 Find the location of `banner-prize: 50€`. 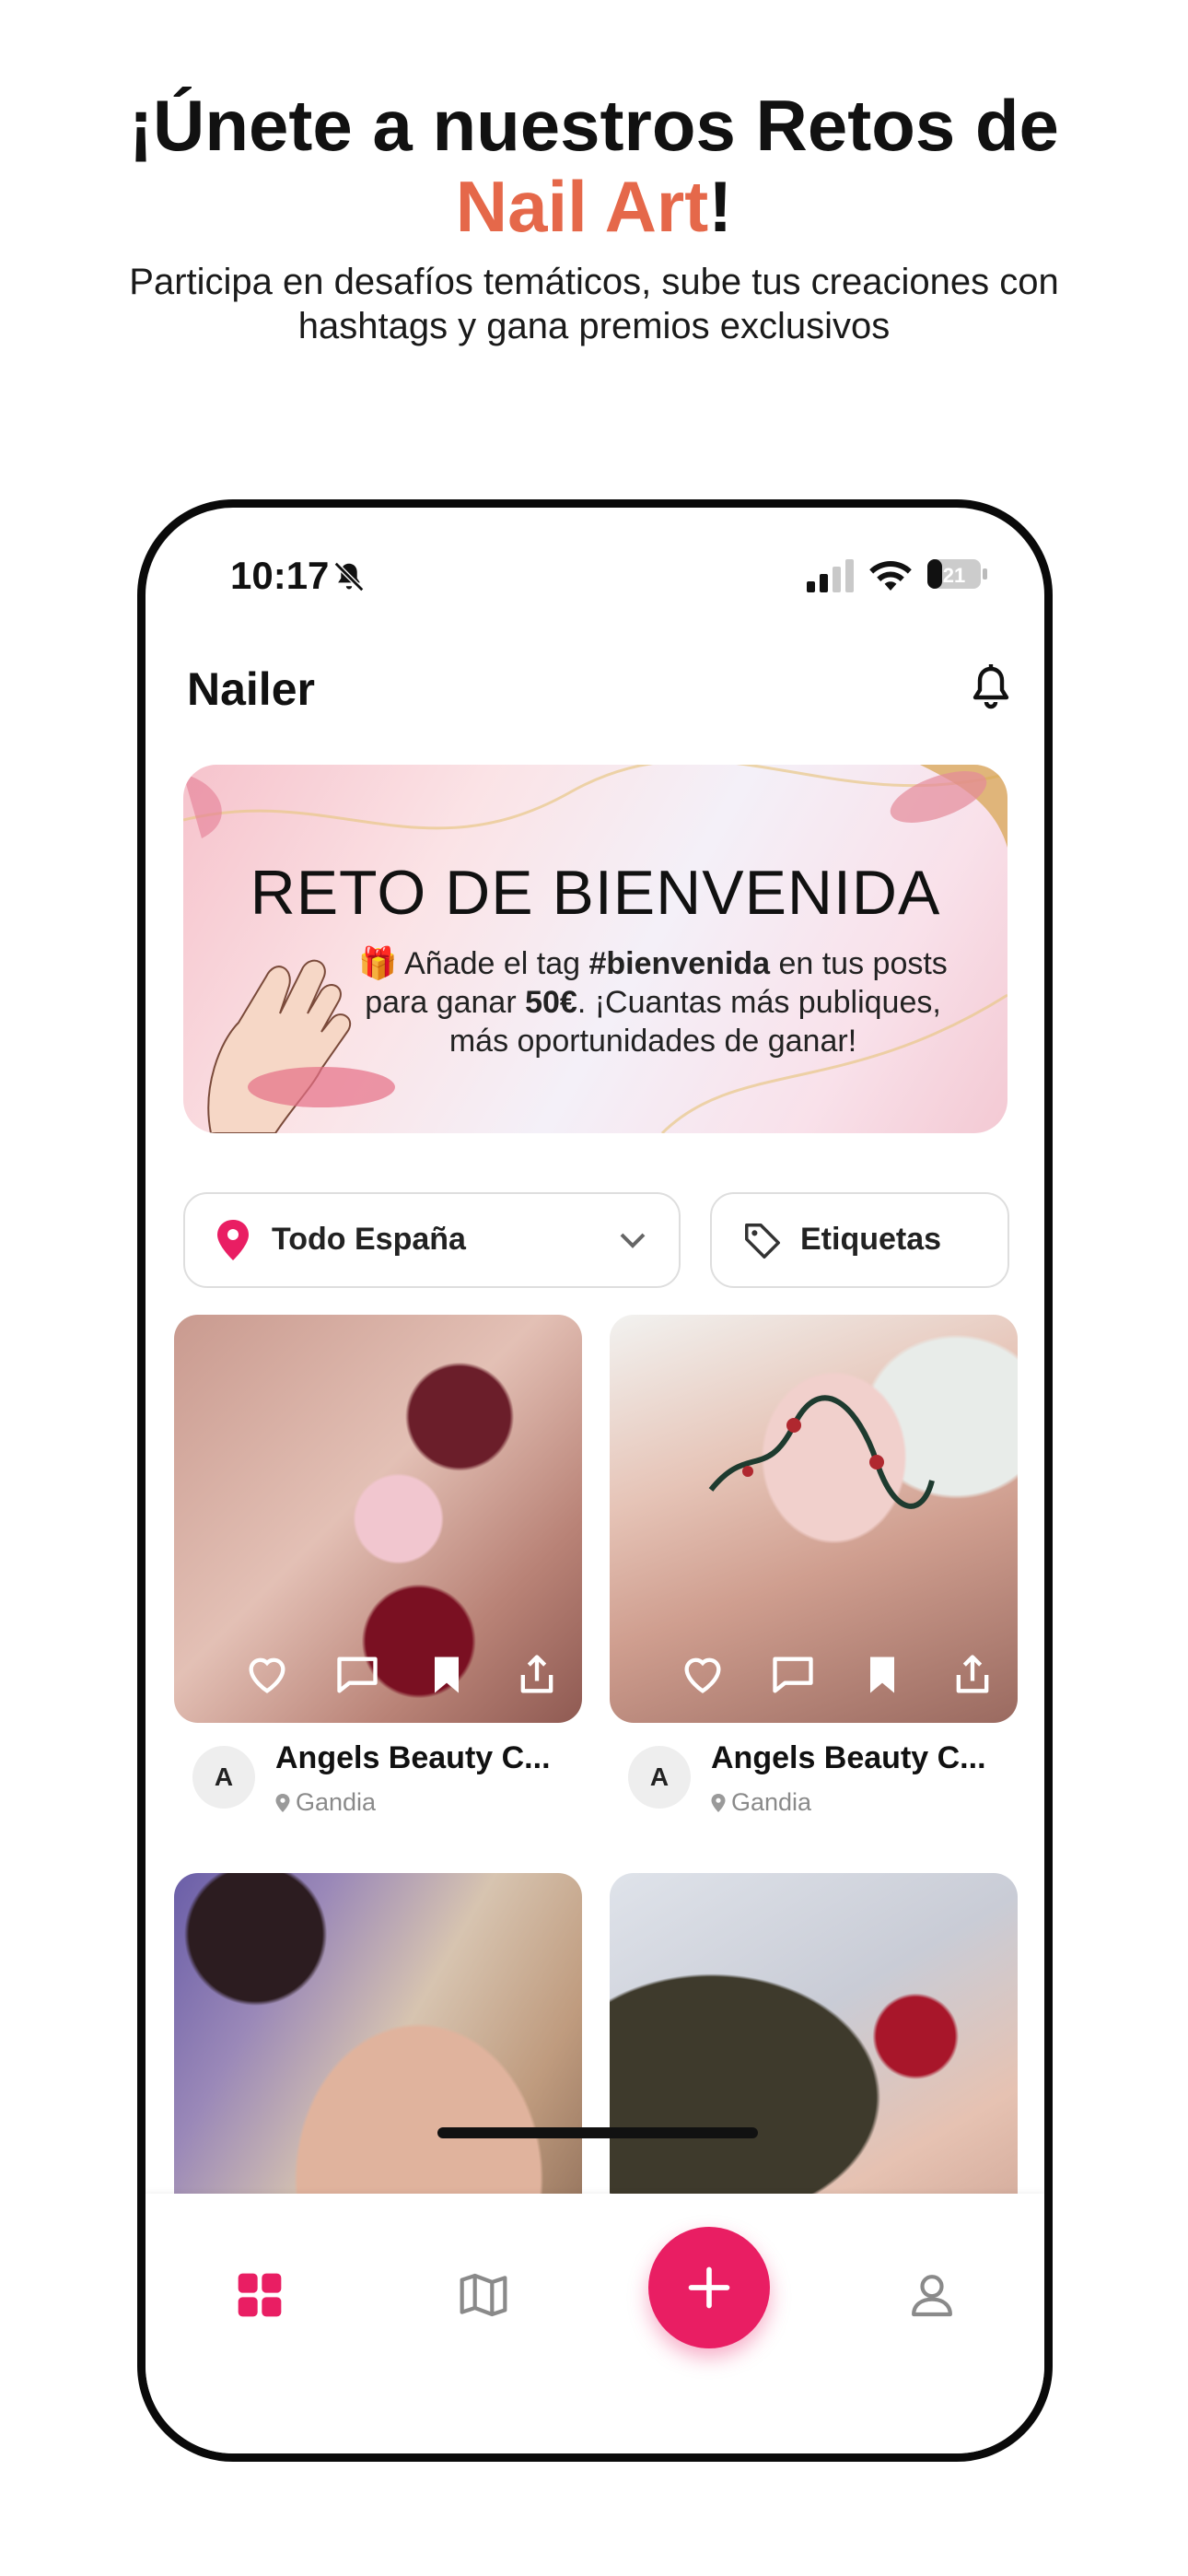

banner-prize: 50€ is located at coordinates (551, 1002).